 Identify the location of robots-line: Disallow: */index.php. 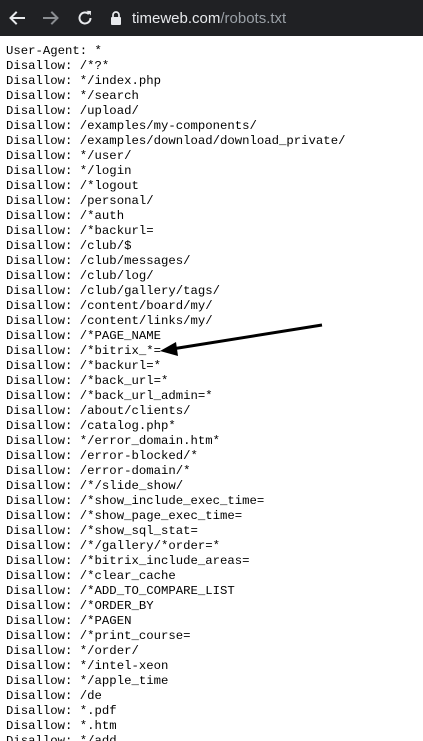
(83, 81).